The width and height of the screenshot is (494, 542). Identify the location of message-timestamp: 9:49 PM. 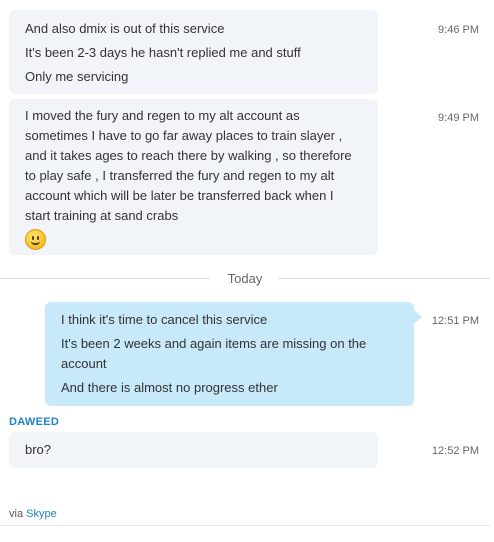
(458, 118).